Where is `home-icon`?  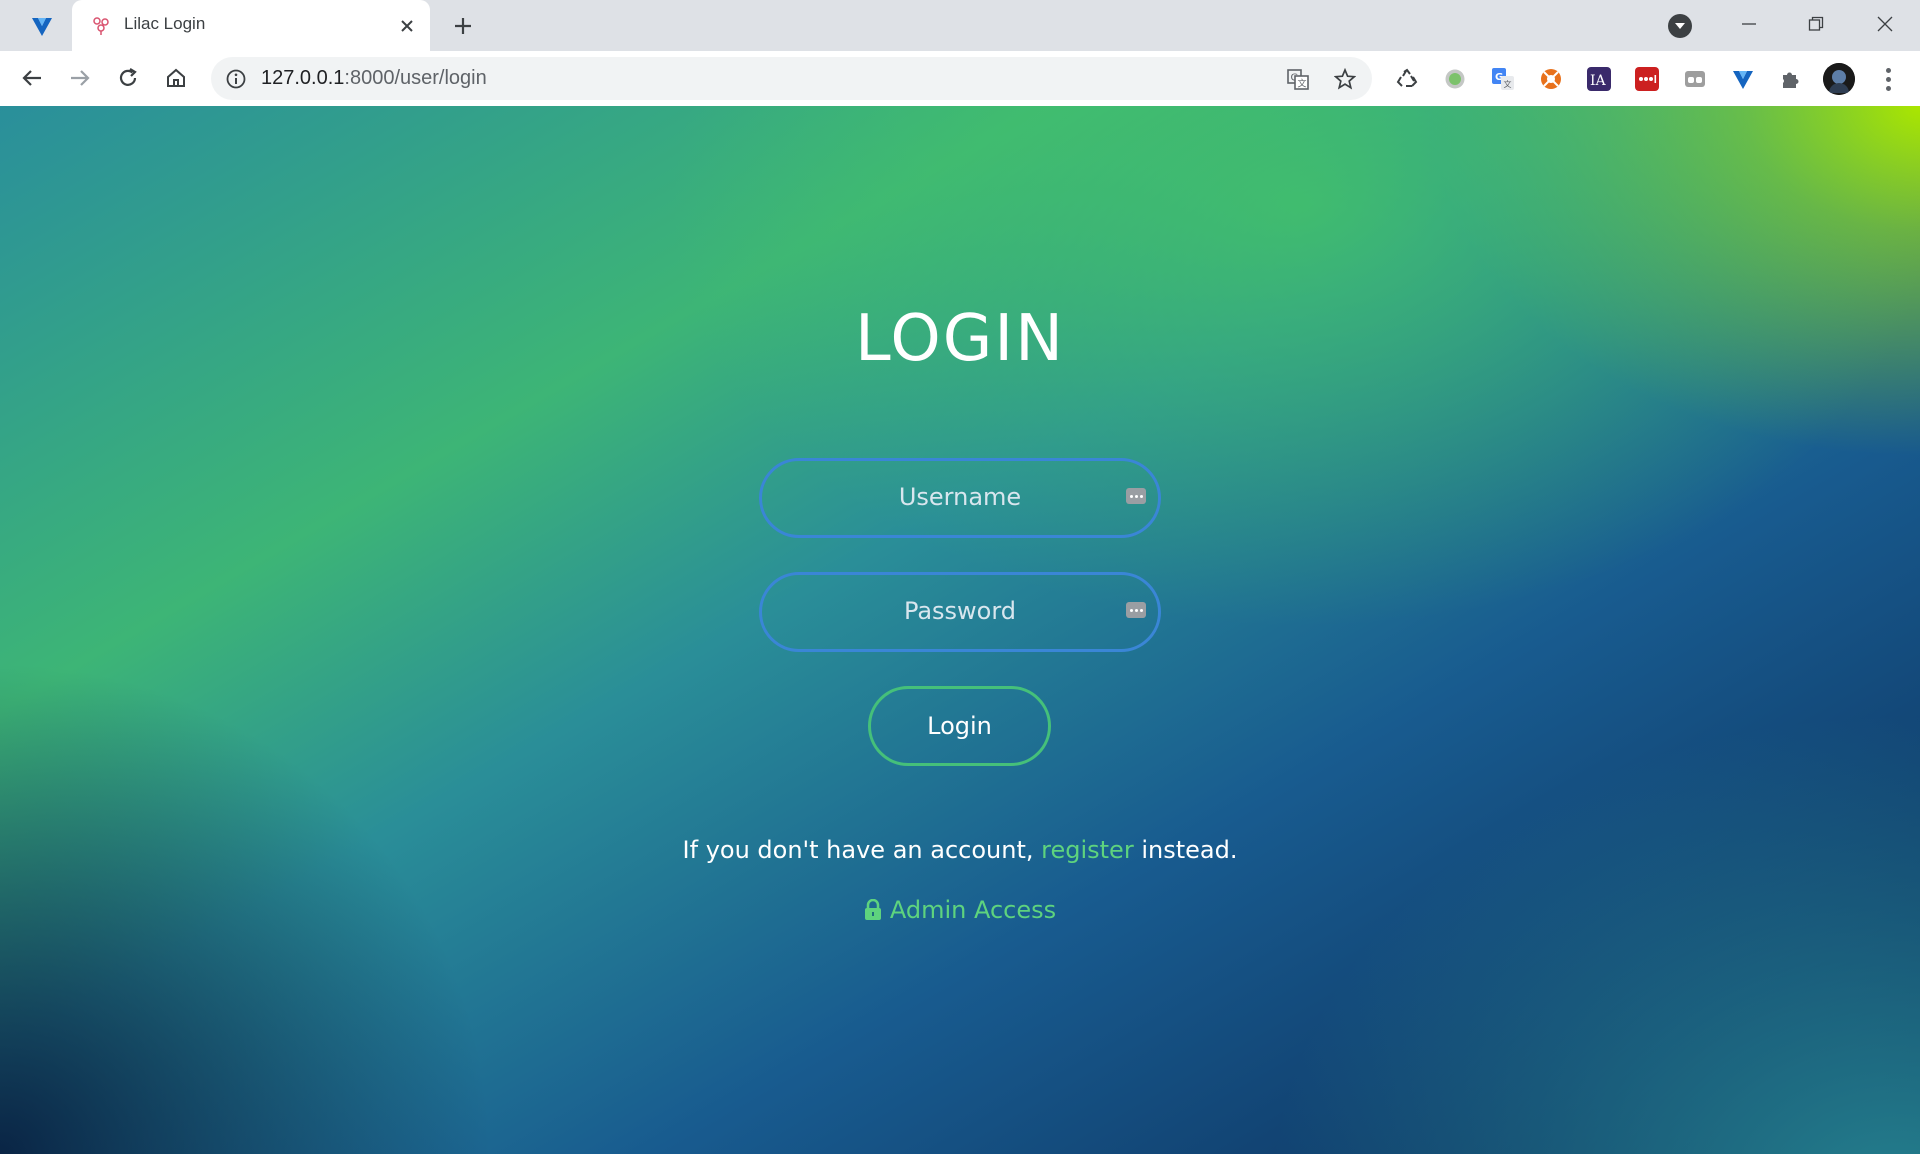
home-icon is located at coordinates (176, 78).